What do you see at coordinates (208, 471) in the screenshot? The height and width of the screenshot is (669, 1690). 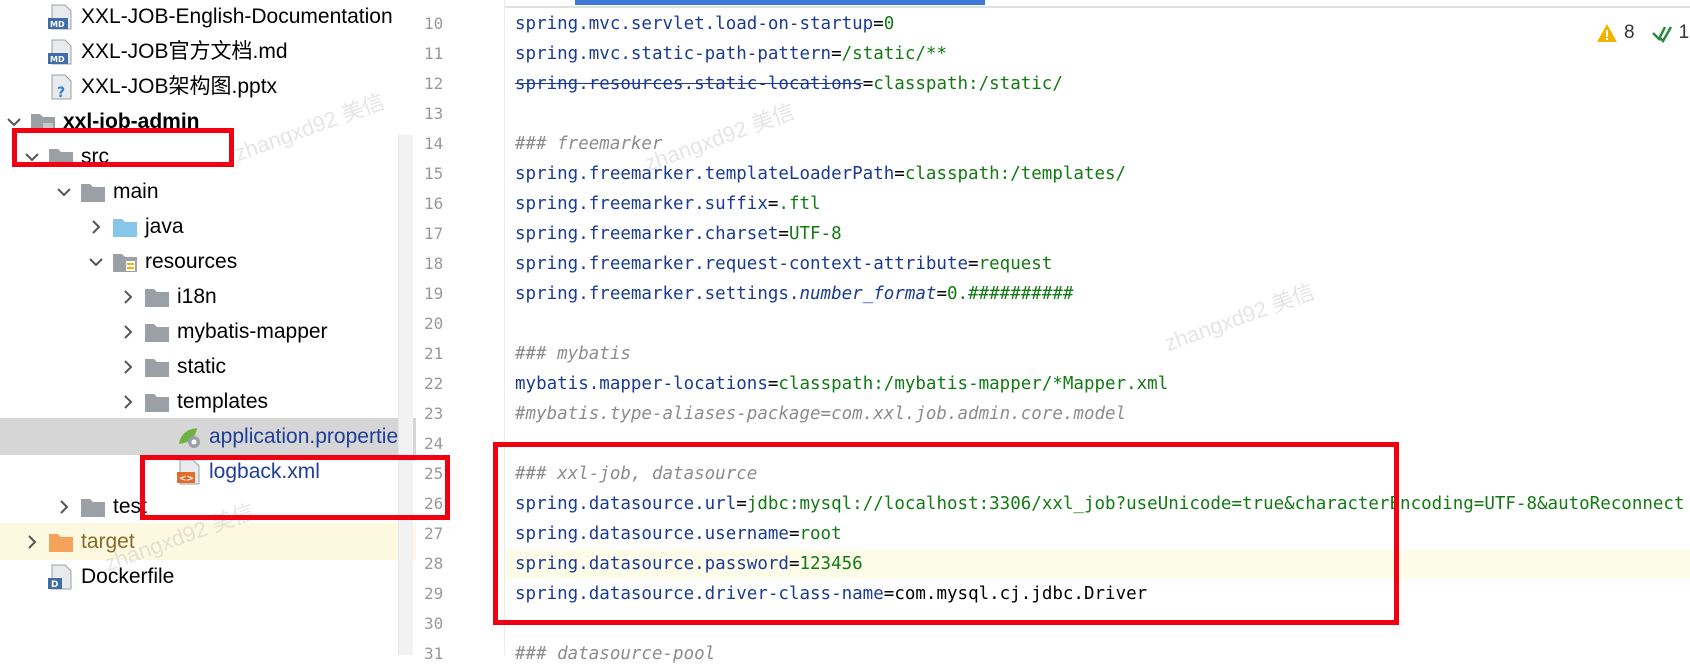 I see `tree-item: <> logback.xml` at bounding box center [208, 471].